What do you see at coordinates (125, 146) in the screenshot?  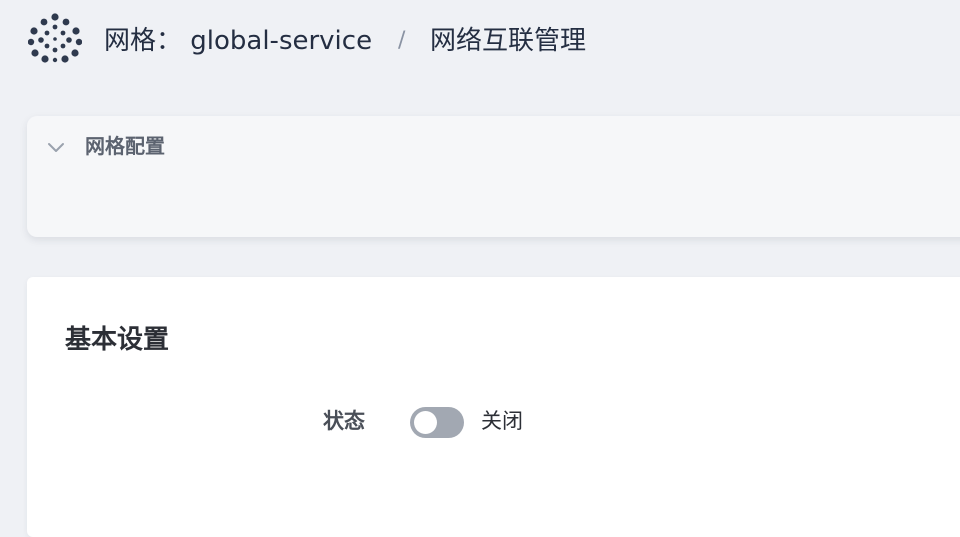 I see `mesh-config-title: 网格配置` at bounding box center [125, 146].